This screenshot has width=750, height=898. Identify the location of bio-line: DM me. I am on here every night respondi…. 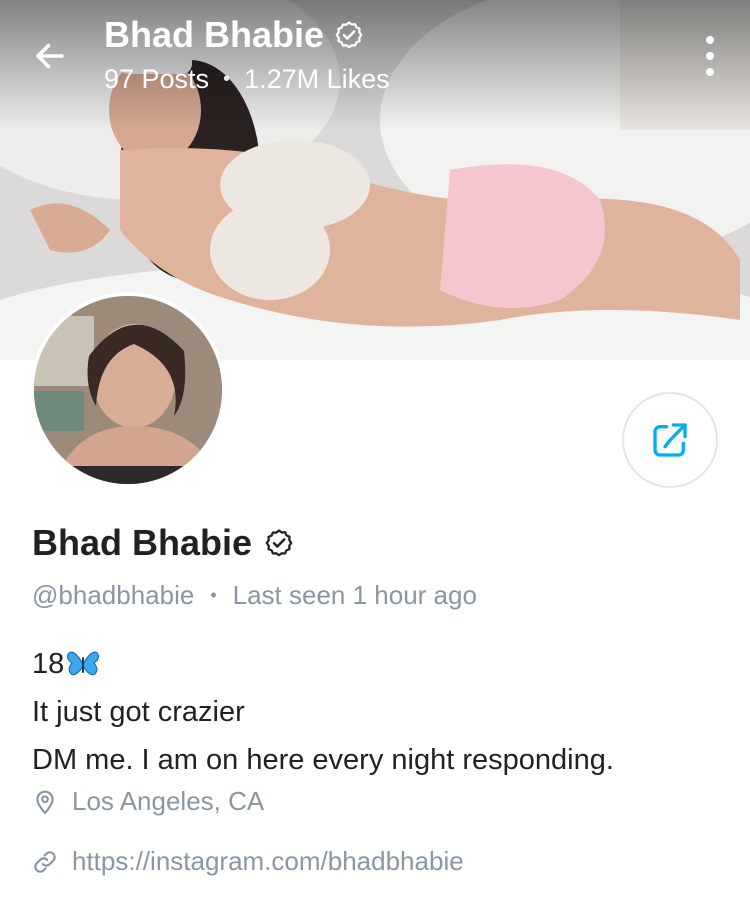
(323, 760).